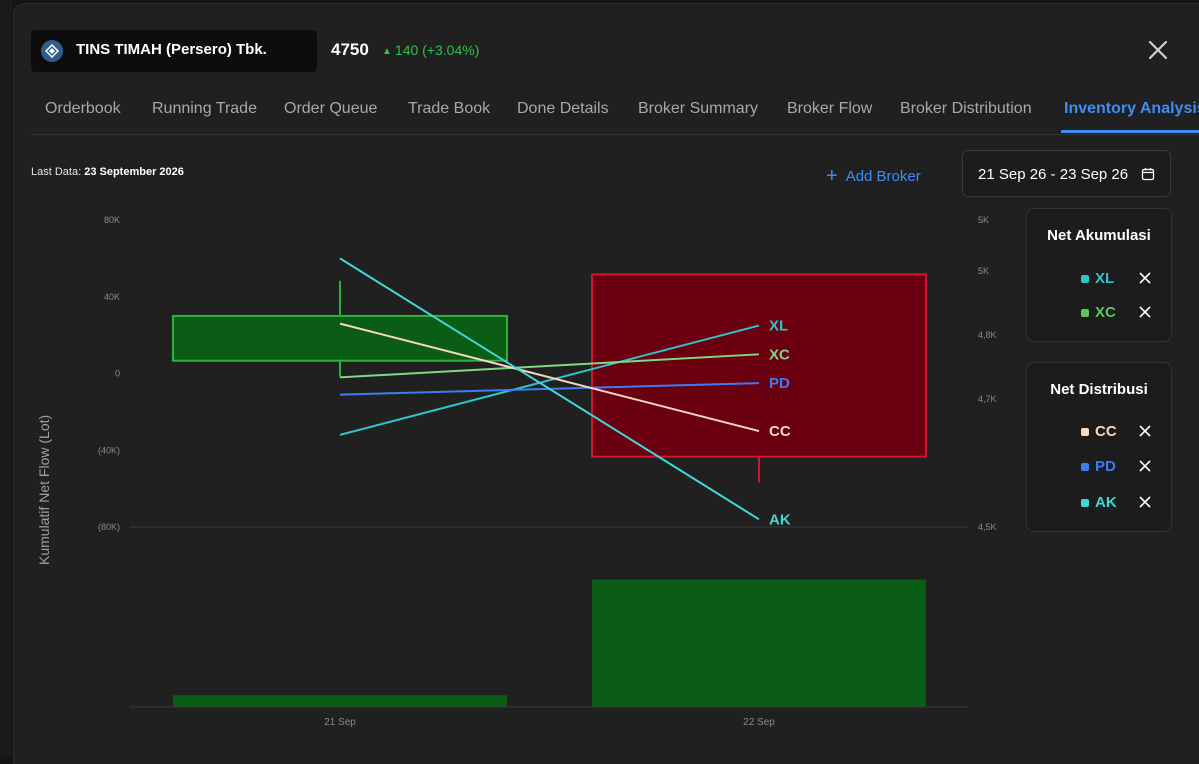 The width and height of the screenshot is (1199, 764). What do you see at coordinates (759, 365) in the screenshot?
I see `candle-body` at bounding box center [759, 365].